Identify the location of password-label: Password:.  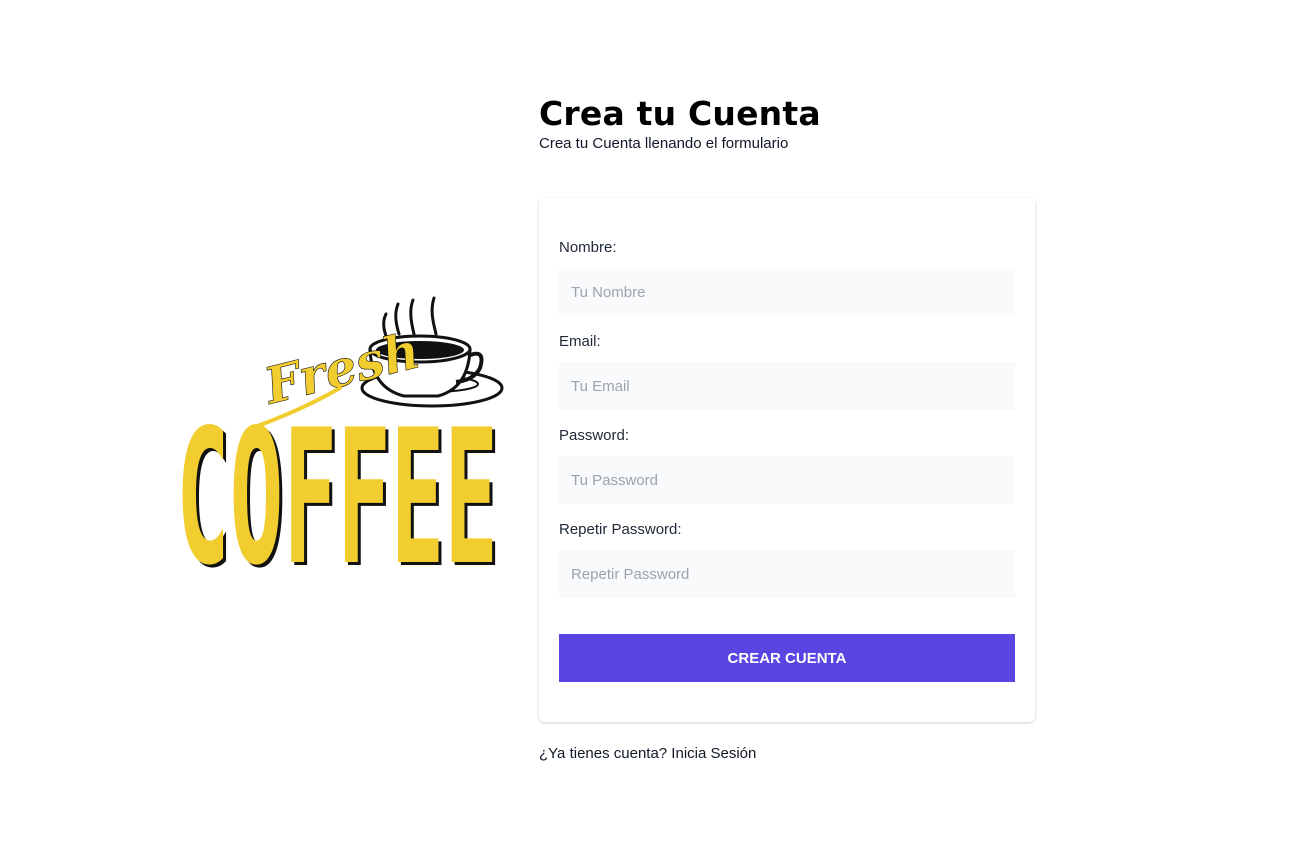
(594, 435).